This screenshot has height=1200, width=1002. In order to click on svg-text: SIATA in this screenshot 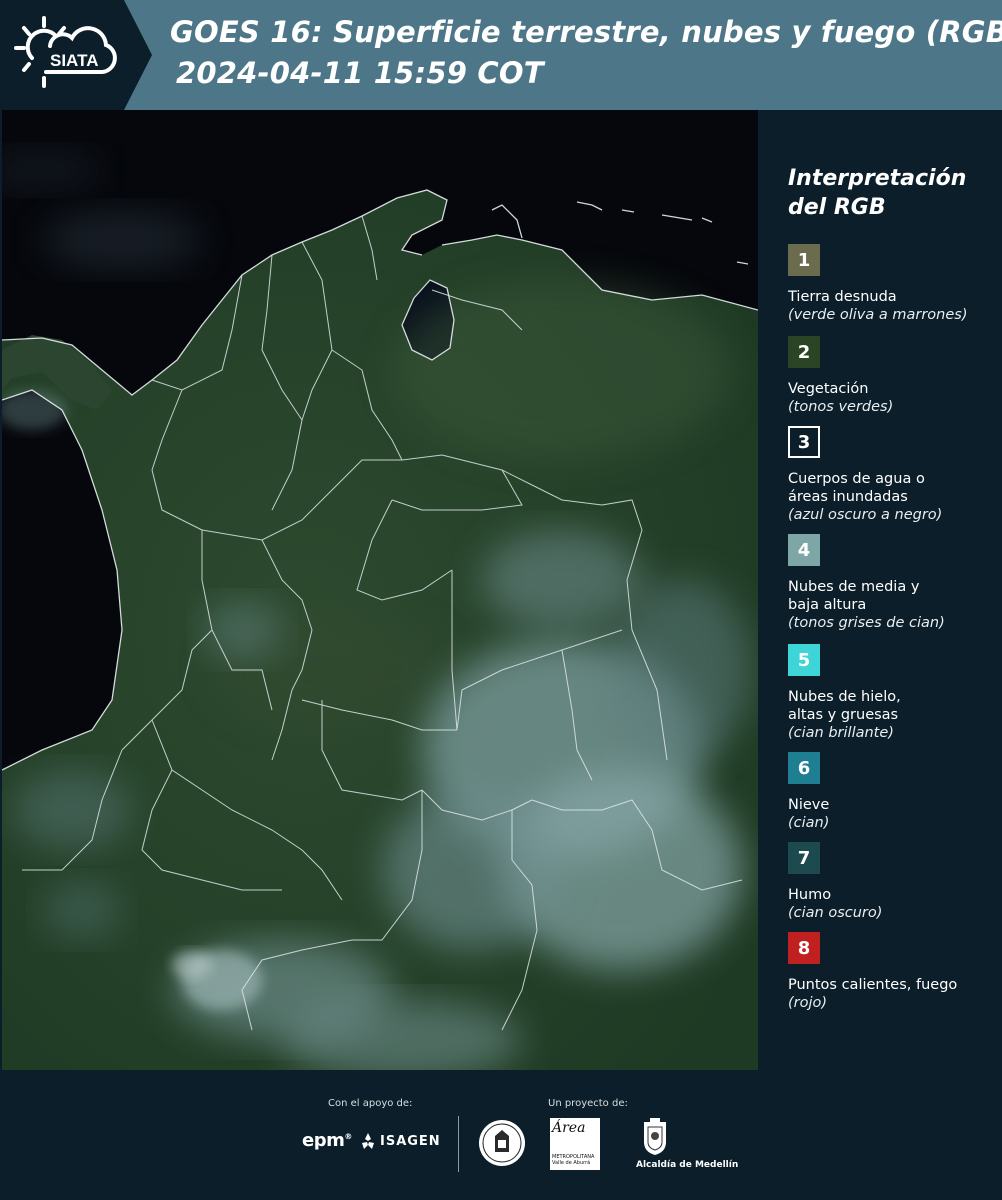, I will do `click(74, 60)`.